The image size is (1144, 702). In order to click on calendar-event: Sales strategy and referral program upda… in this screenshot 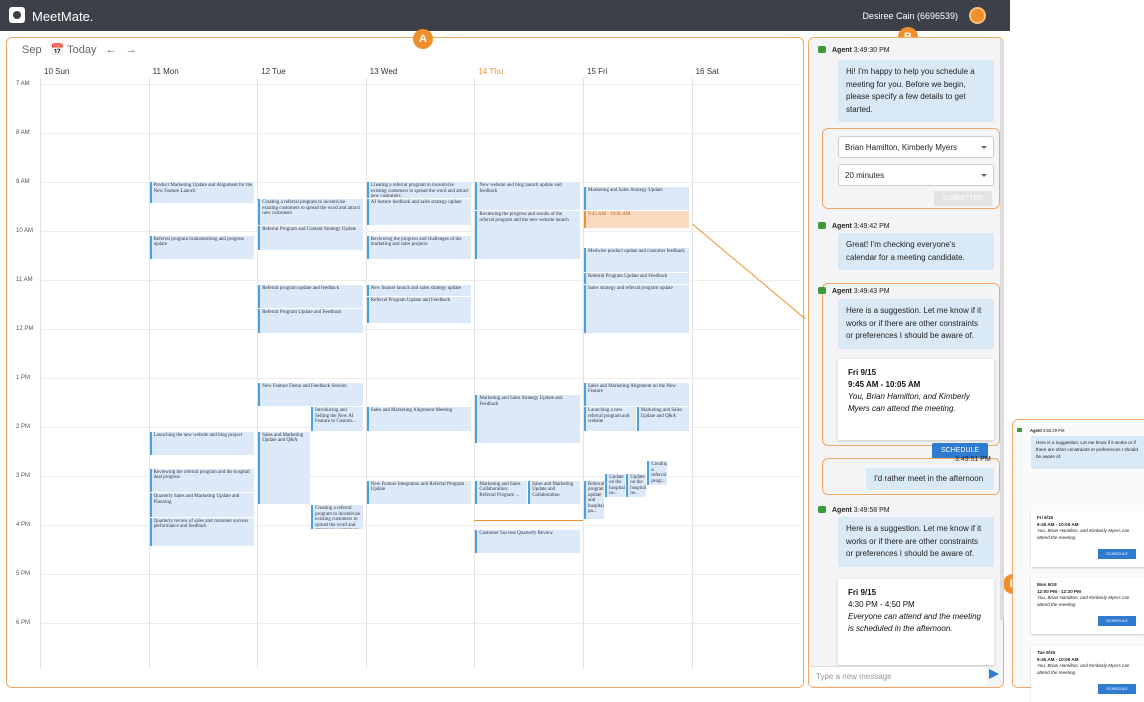, I will do `click(636, 308)`.